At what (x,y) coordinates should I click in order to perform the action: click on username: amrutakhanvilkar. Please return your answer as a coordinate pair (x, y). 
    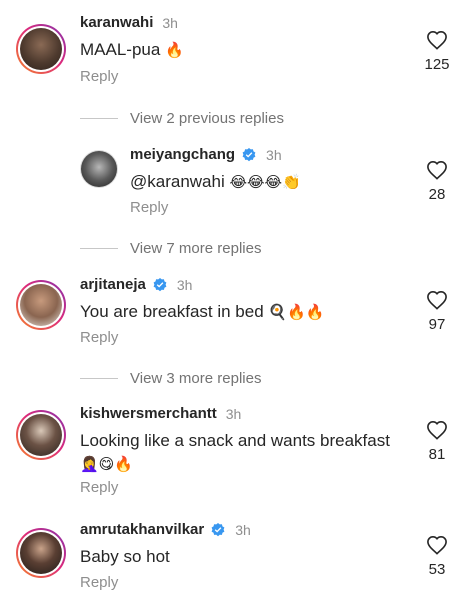
    Looking at the image, I should click on (142, 529).